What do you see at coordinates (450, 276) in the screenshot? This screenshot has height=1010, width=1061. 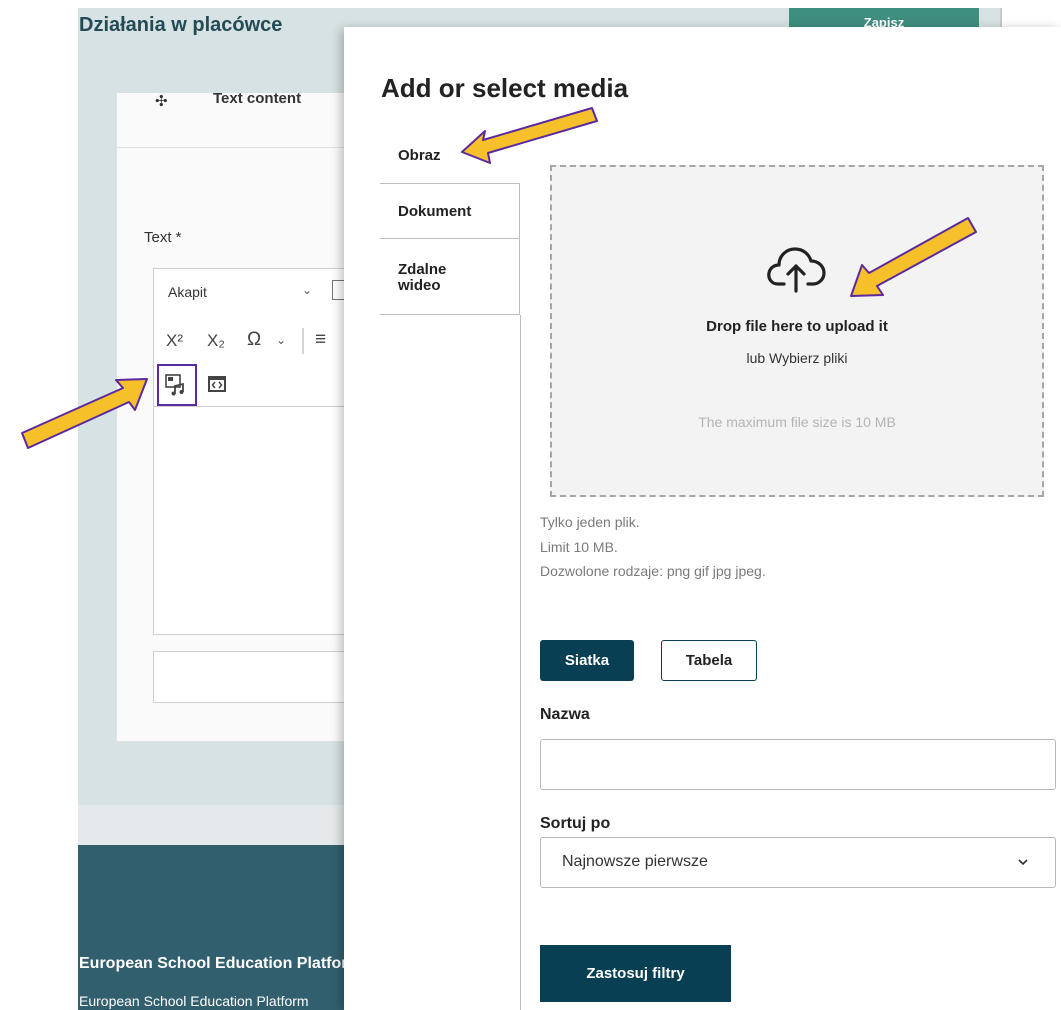 I see `tab-zdalne-wideo: Zdalne wideo` at bounding box center [450, 276].